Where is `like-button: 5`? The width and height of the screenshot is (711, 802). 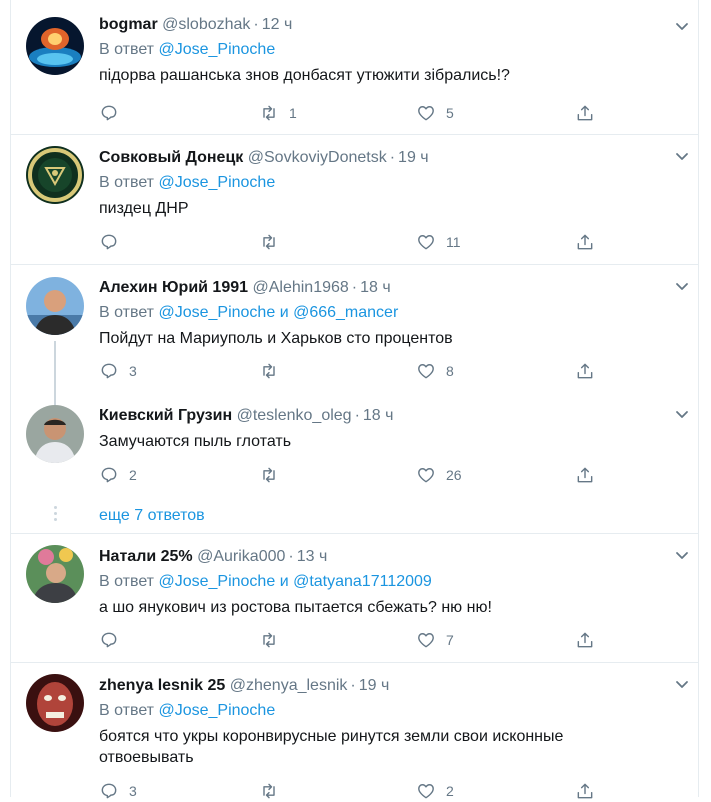 like-button: 5 is located at coordinates (435, 113).